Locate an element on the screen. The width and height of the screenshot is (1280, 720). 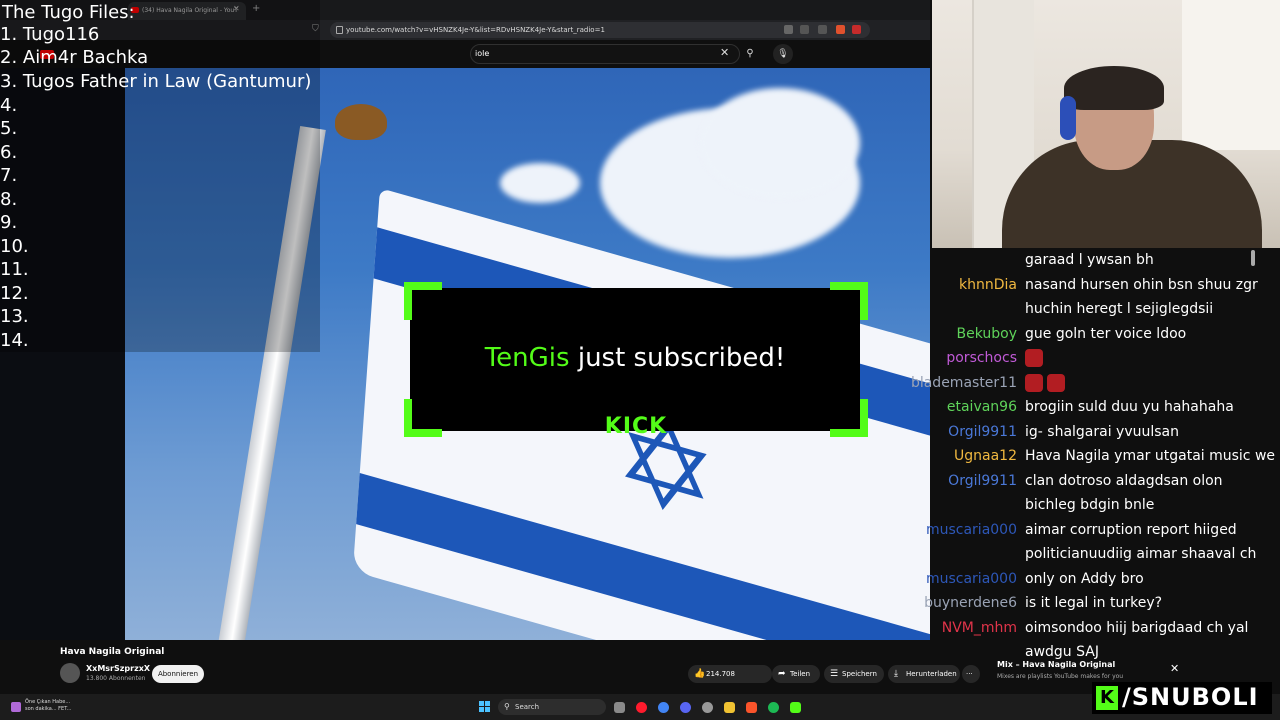
chat-message: Bekuboy gue goln ter voice ldoo is located at coordinates (1081, 334).